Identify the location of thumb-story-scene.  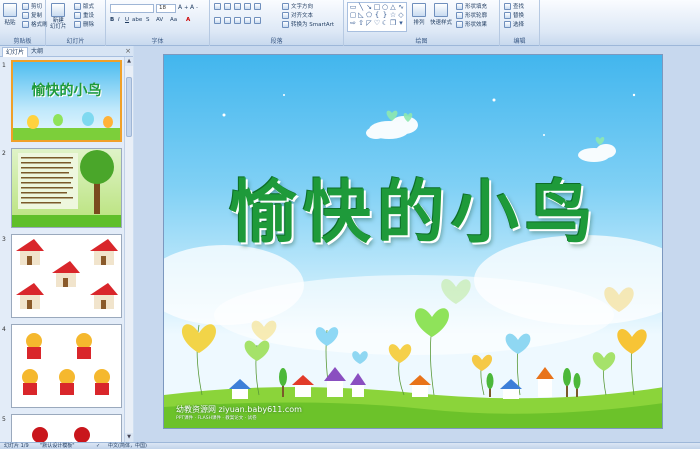
(66, 188).